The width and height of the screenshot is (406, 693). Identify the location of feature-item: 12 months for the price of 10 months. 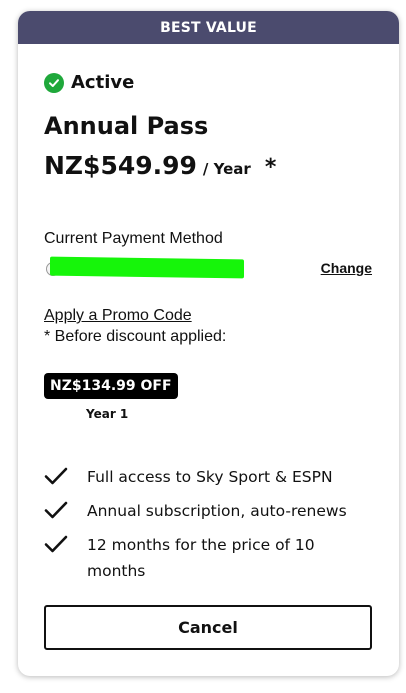
(209, 558).